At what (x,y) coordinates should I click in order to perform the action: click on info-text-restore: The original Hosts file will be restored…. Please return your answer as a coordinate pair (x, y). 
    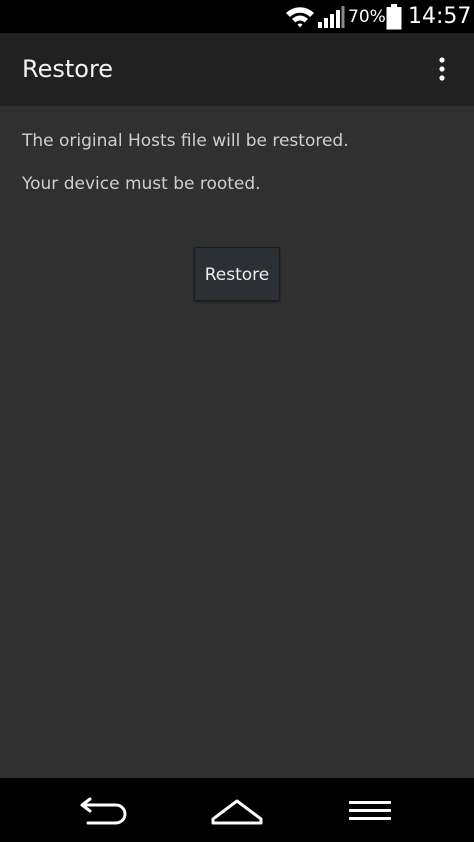
    Looking at the image, I should click on (185, 141).